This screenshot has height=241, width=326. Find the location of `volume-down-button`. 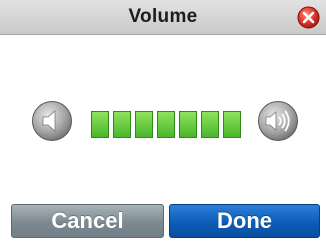

volume-down-button is located at coordinates (52, 121).